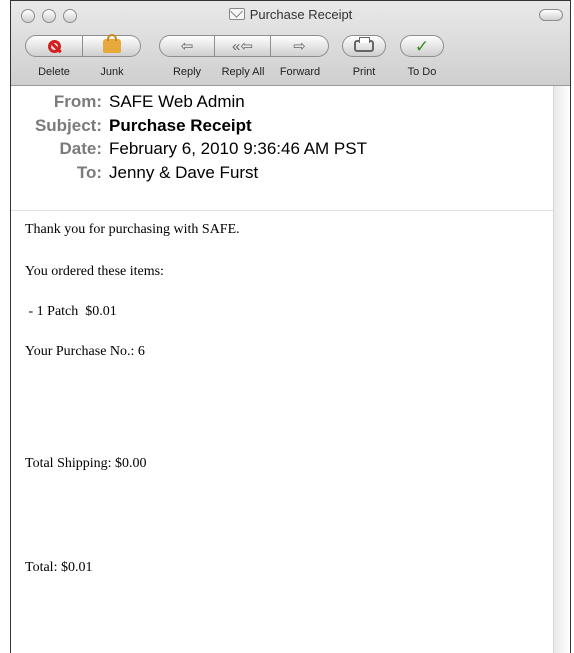 The height and width of the screenshot is (653, 574). I want to click on todo-label: To Do, so click(422, 72).